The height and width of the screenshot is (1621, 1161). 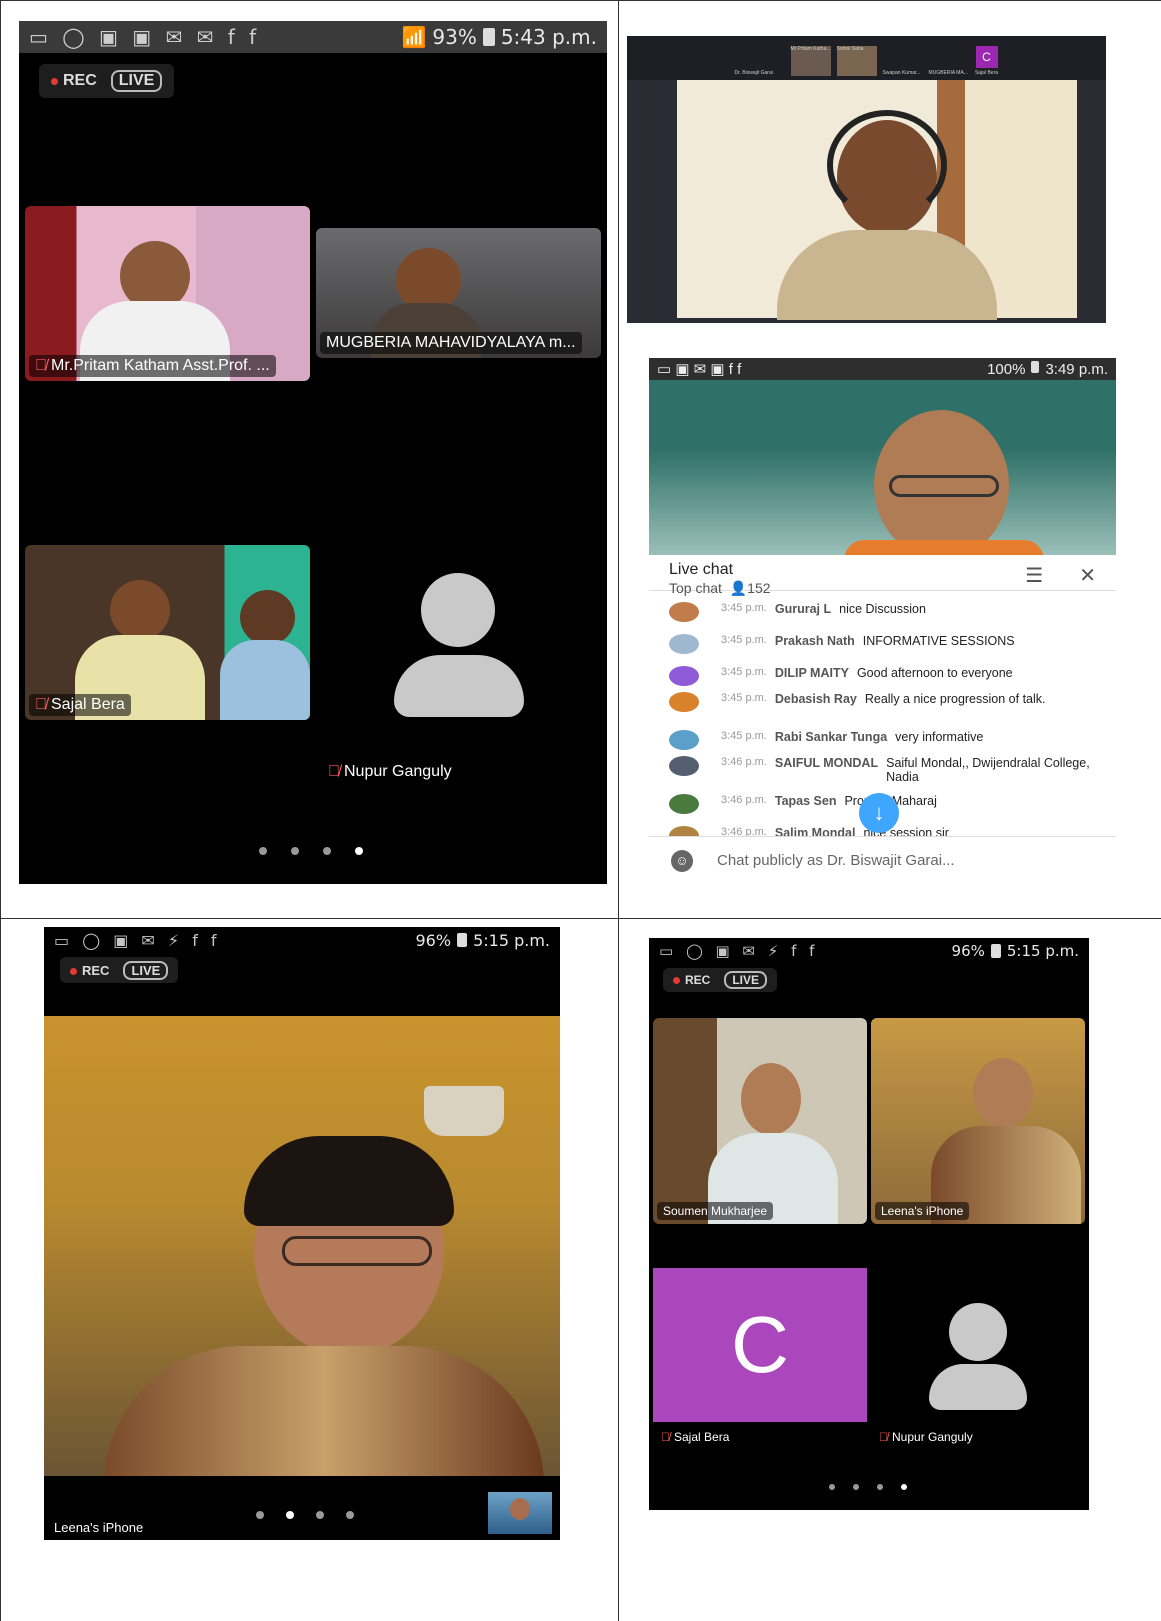 I want to click on chat-mode-dropdown: Top chat, so click(x=695, y=588).